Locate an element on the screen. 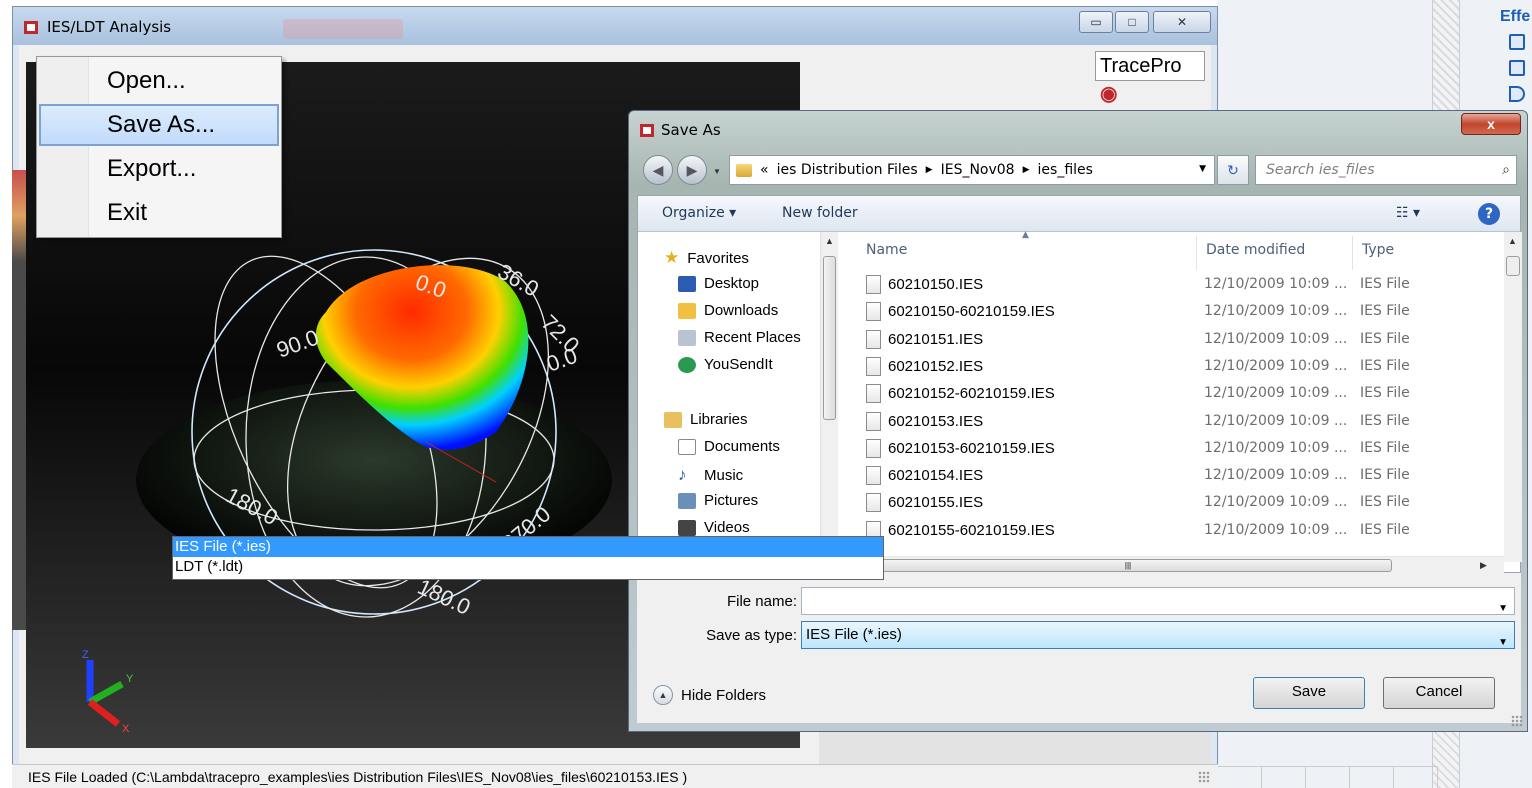  play-icon is located at coordinates (1517, 94).